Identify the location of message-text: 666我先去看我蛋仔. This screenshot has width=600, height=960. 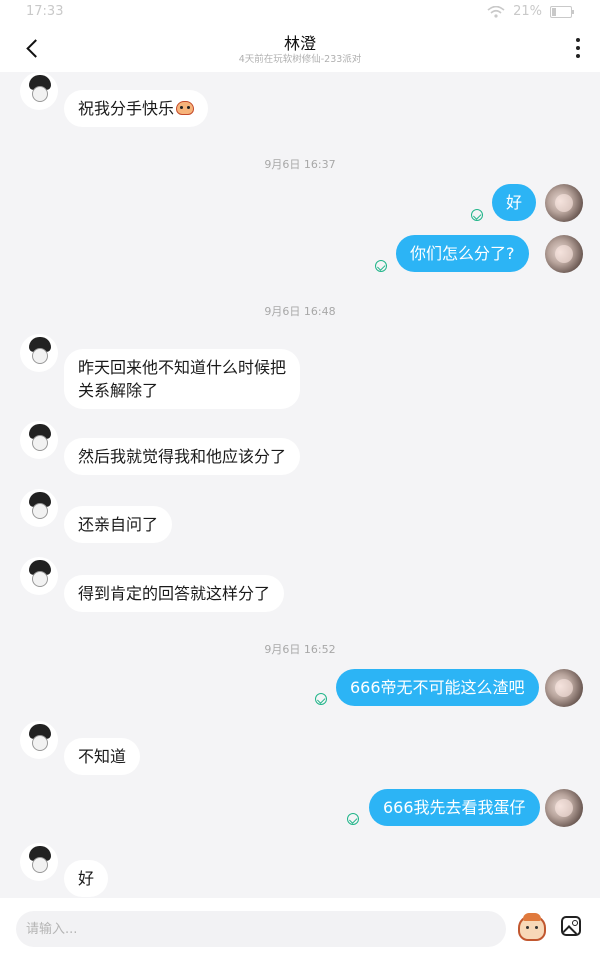
(454, 807).